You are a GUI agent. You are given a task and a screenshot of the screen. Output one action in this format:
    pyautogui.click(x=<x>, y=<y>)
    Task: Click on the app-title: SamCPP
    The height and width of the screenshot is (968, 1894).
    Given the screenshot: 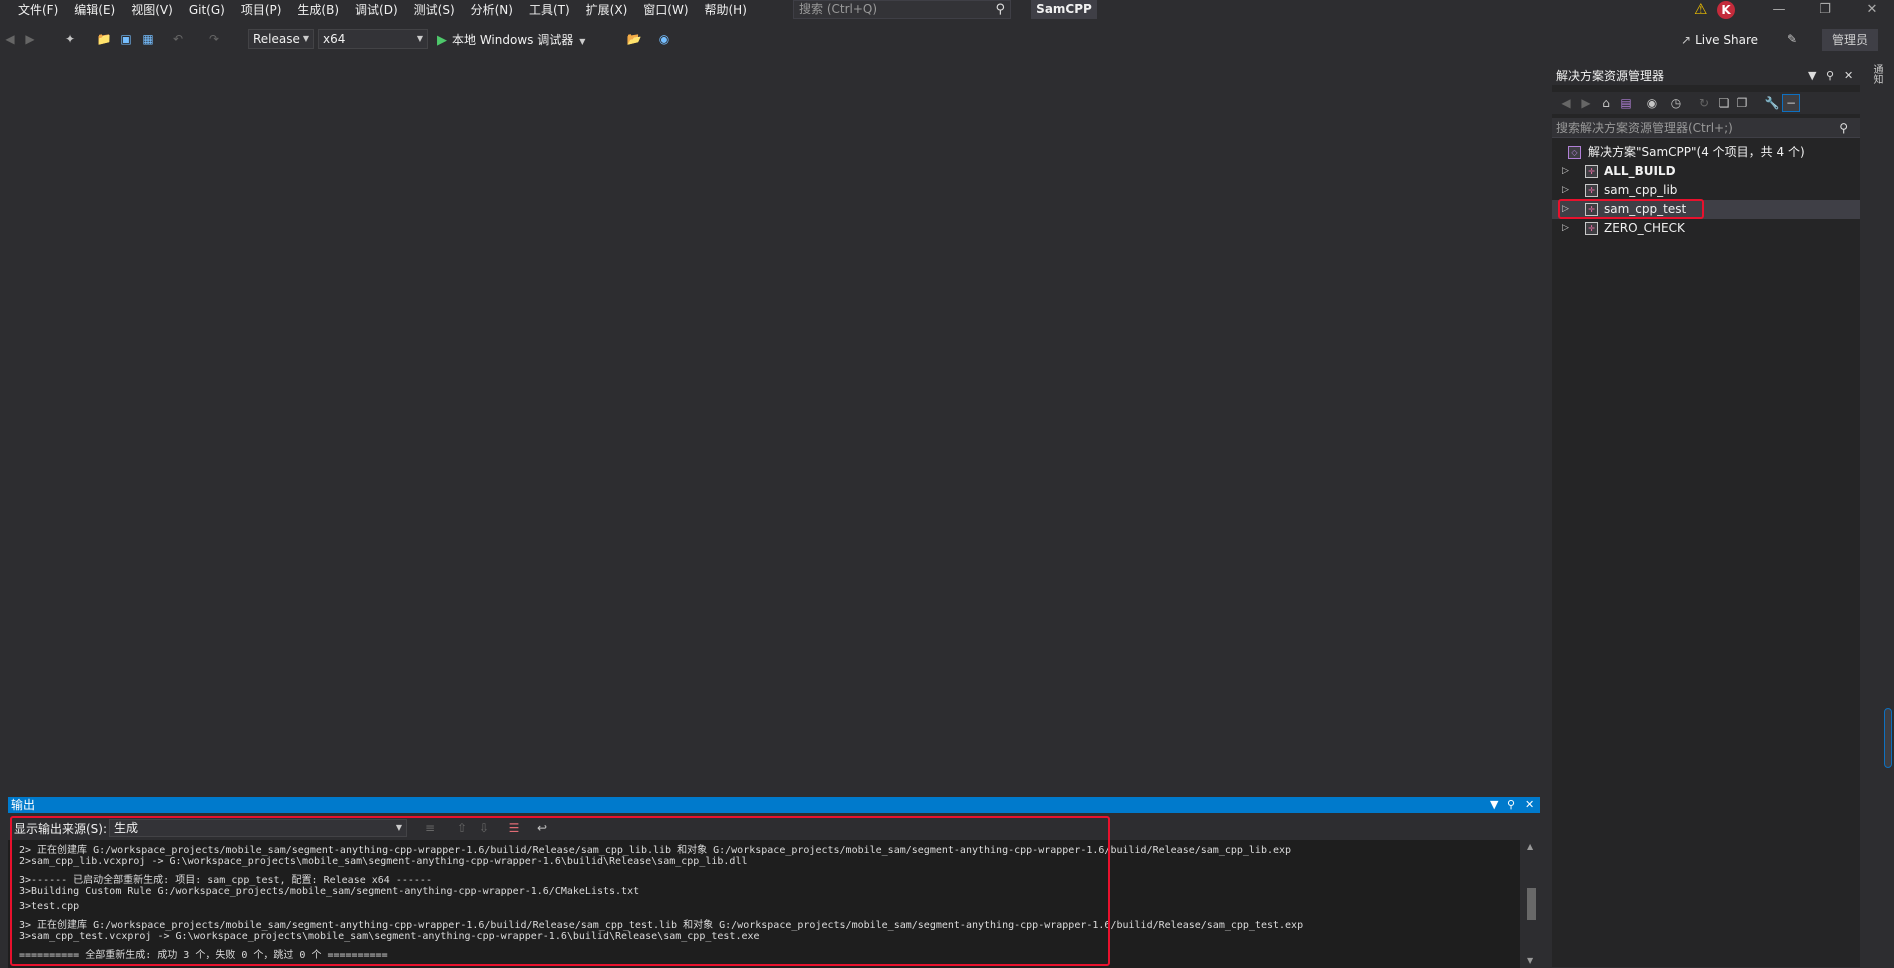 What is the action you would take?
    pyautogui.click(x=1064, y=9)
    